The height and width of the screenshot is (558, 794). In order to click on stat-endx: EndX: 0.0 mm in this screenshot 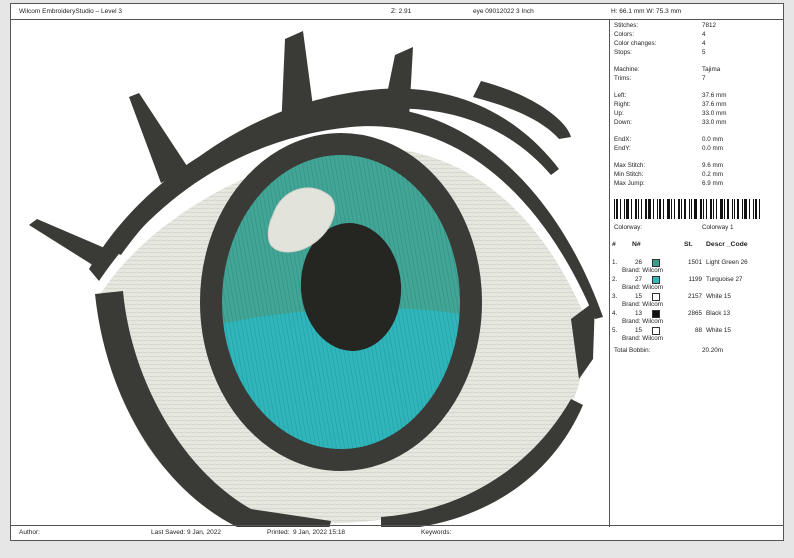, I will do `click(668, 139)`.